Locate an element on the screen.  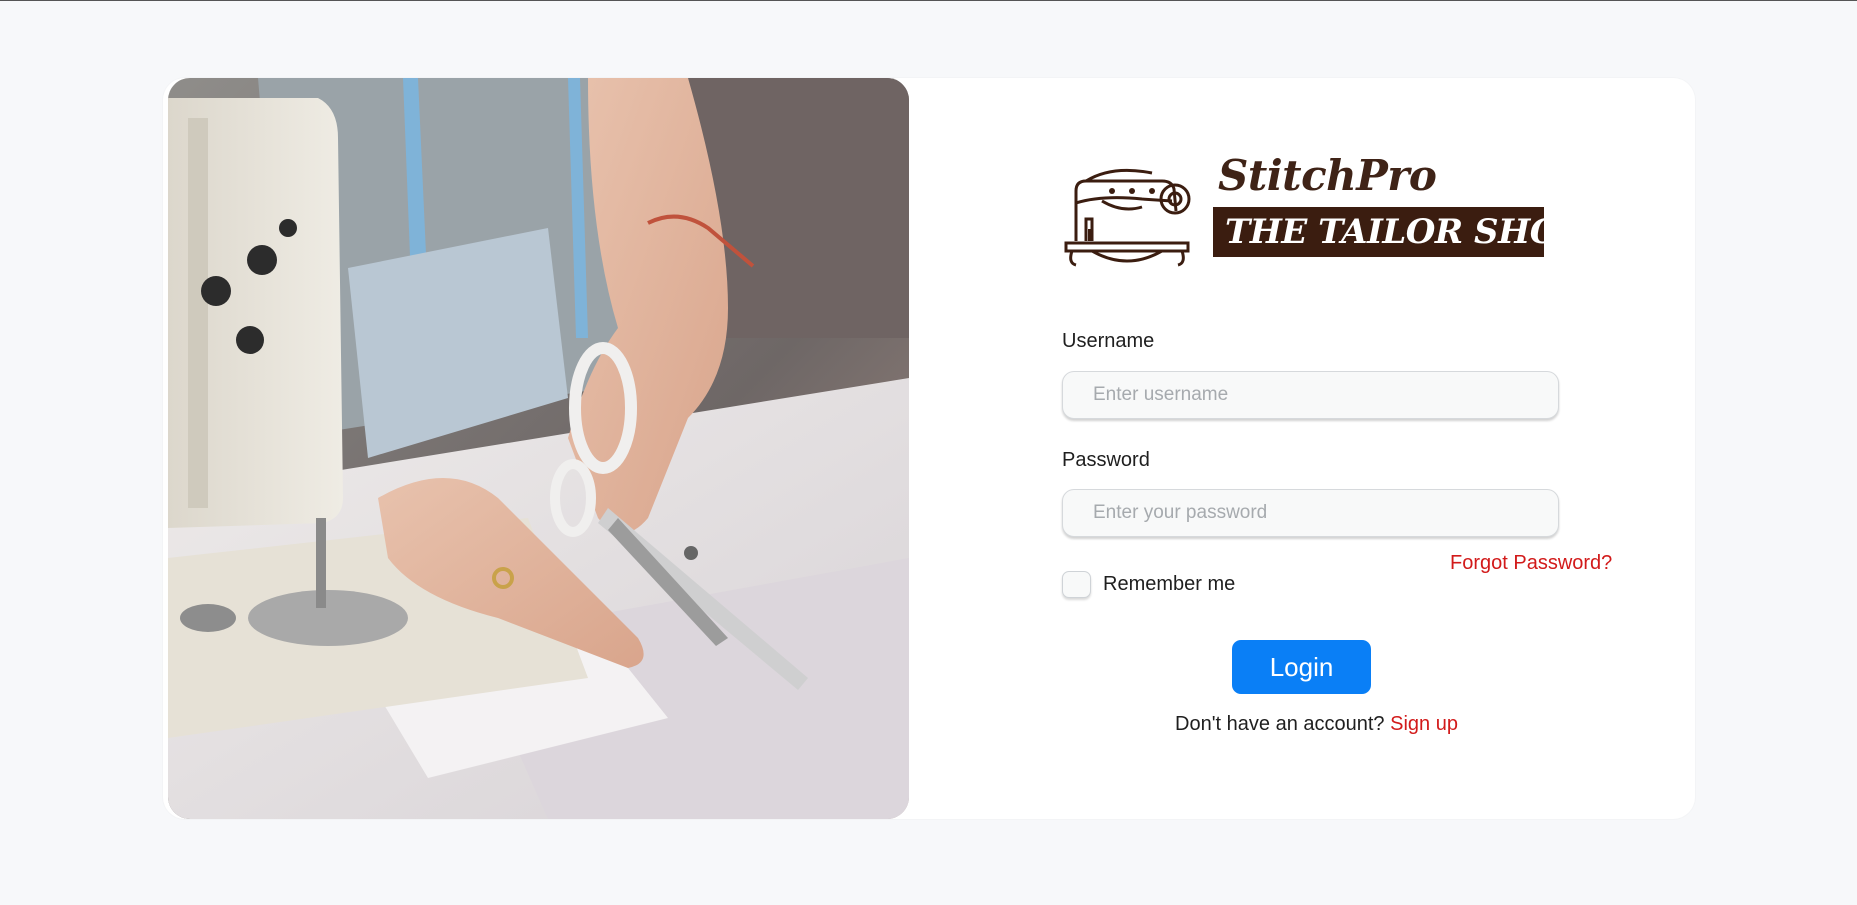
password-label: Password is located at coordinates (1106, 460).